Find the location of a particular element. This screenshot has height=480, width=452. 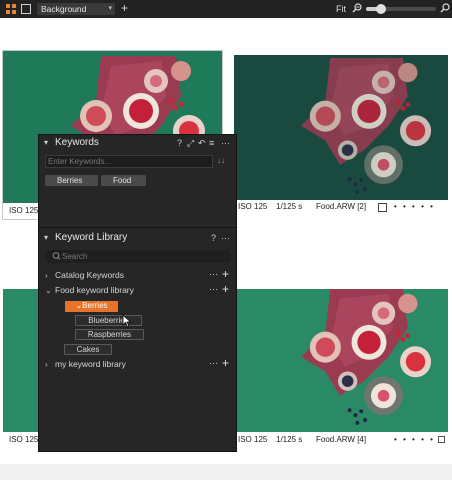

zoom-slider is located at coordinates (401, 9).